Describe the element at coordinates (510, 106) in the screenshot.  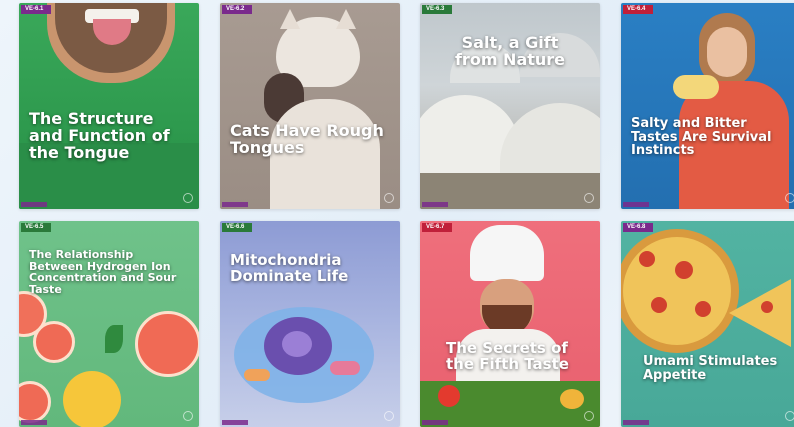
I see `book-card-salt: VE-6.3 Salt, a Gift from Nature` at that location.